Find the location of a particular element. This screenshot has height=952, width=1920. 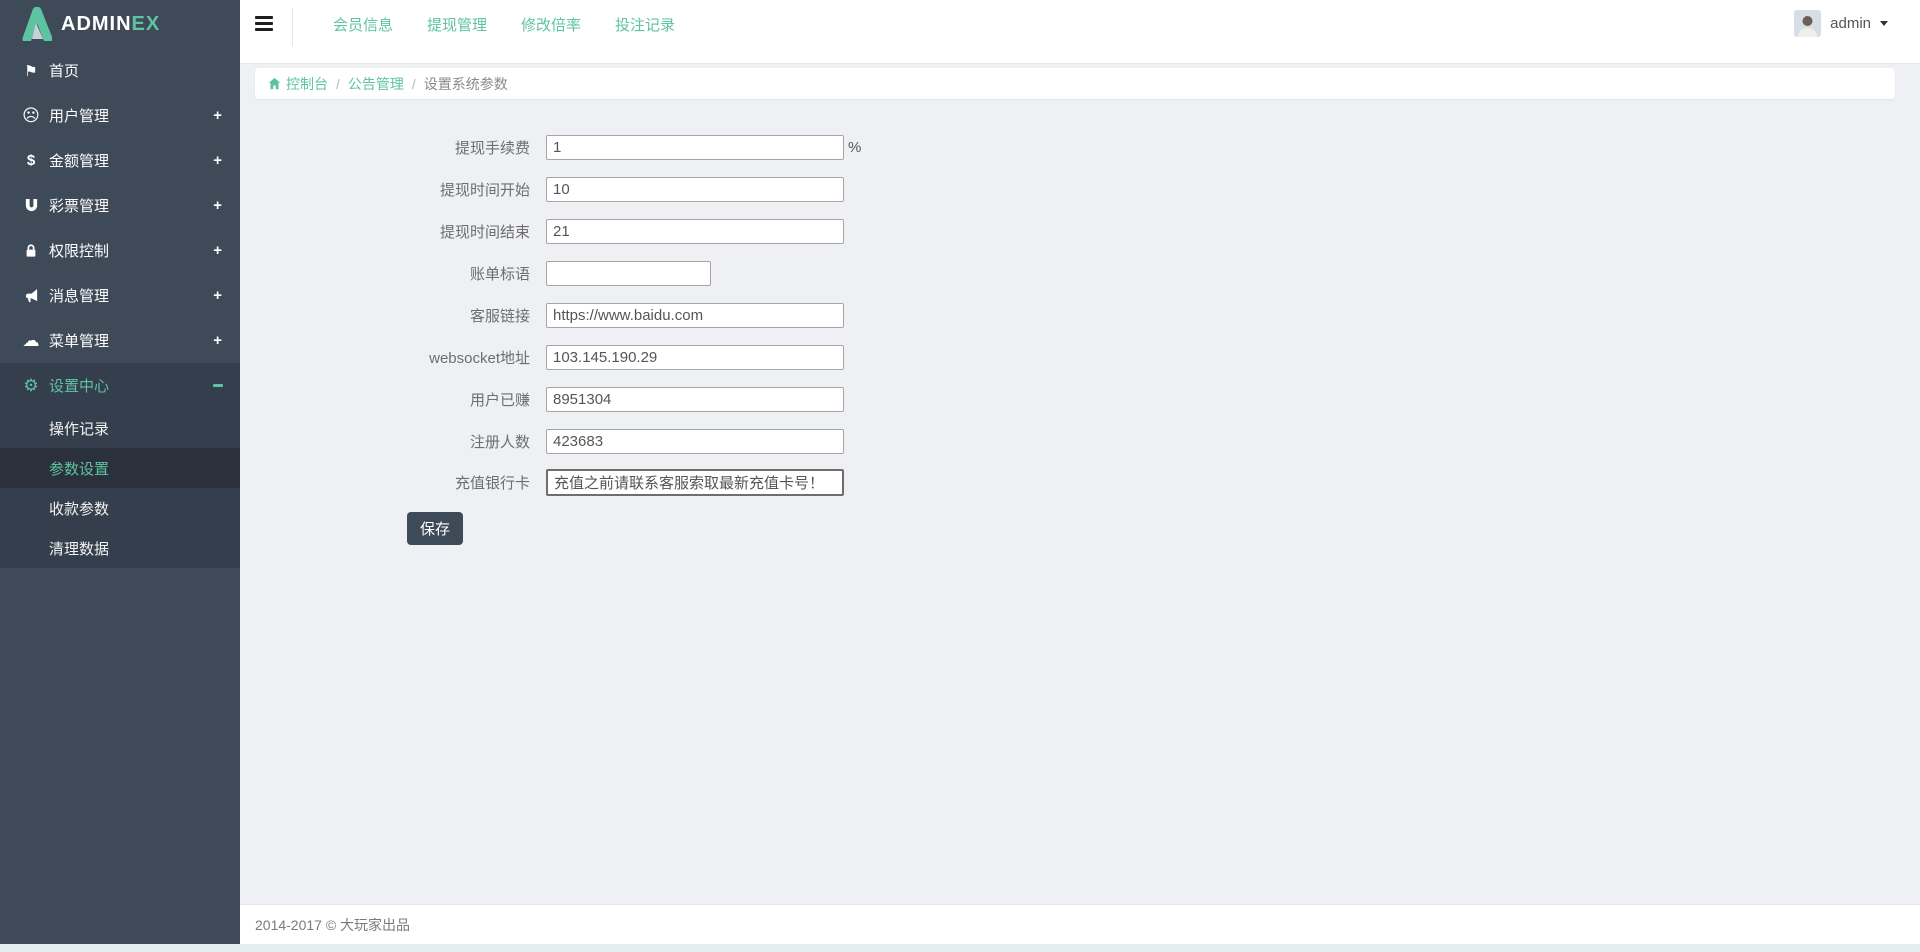

avatar is located at coordinates (1808, 23).